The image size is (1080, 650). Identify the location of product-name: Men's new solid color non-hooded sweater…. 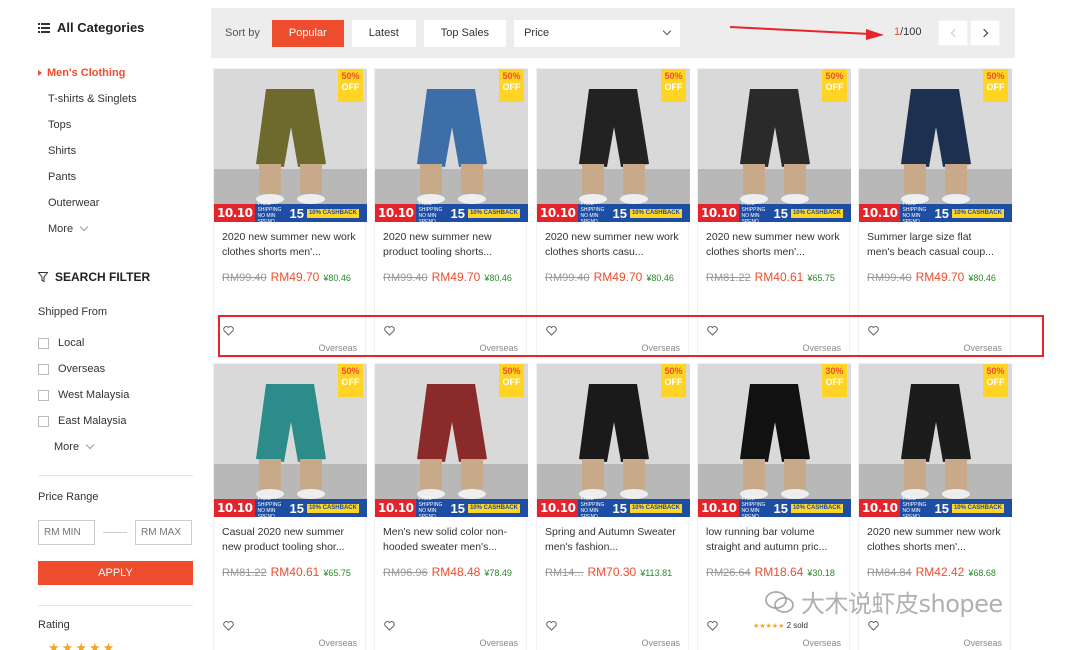
(450, 537).